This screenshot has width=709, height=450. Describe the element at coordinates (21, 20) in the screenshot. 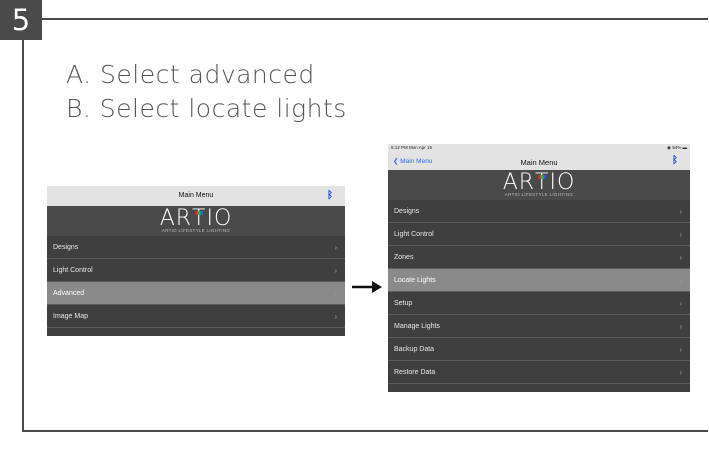

I see `step-number-badge: 5` at that location.